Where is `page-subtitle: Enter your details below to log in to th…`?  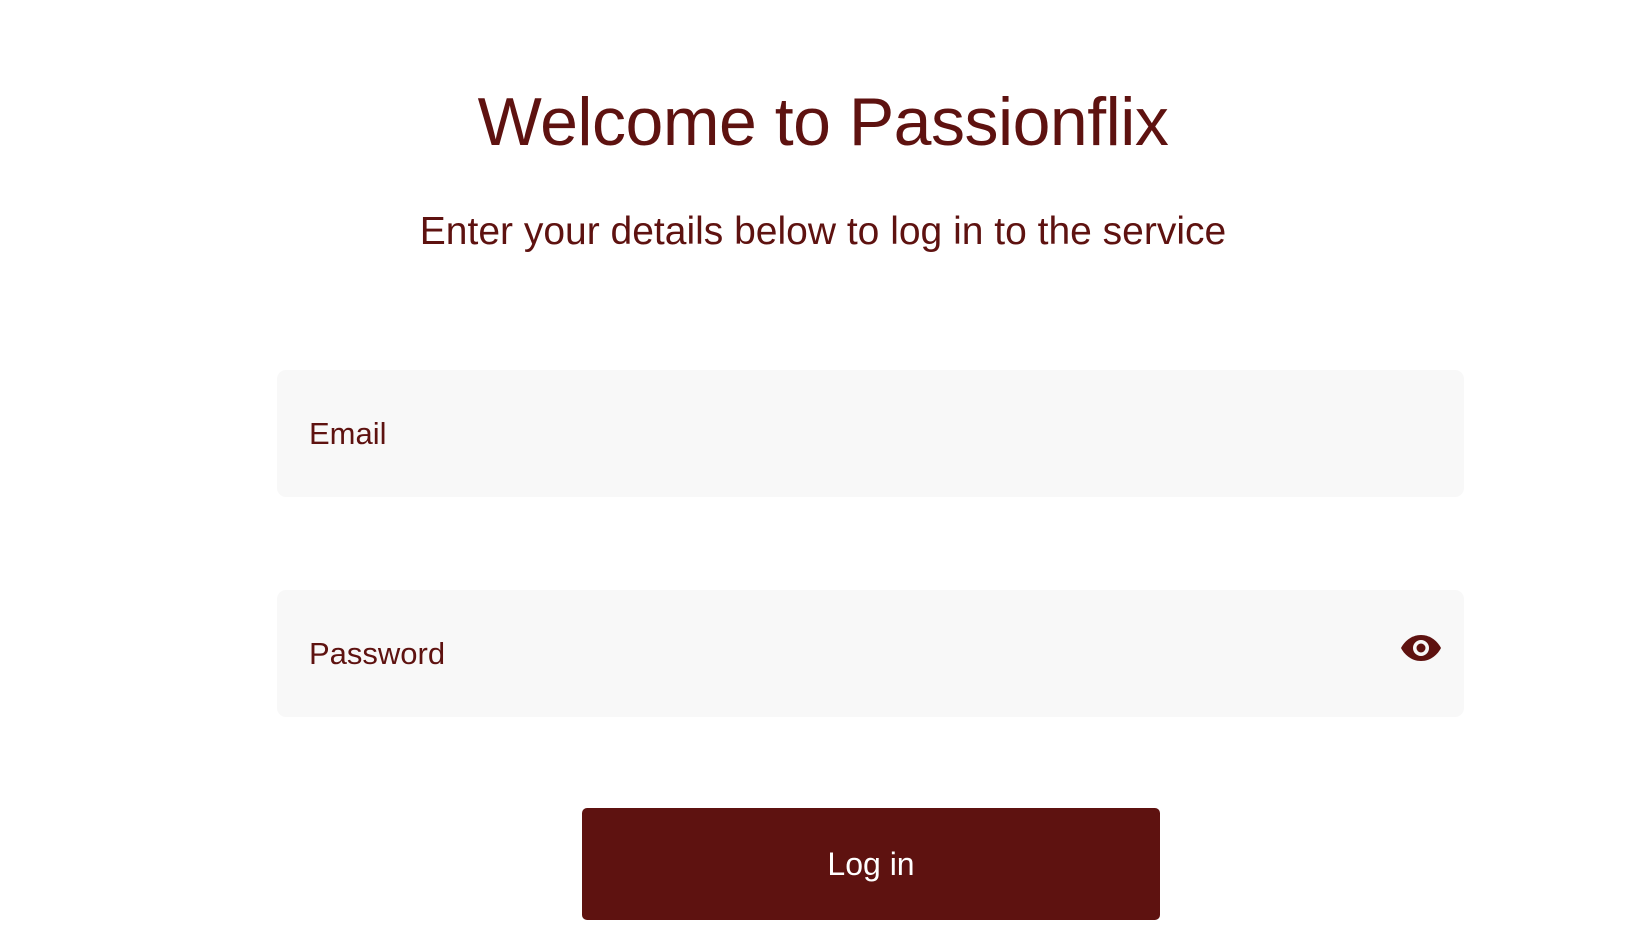 page-subtitle: Enter your details below to log in to th… is located at coordinates (823, 231).